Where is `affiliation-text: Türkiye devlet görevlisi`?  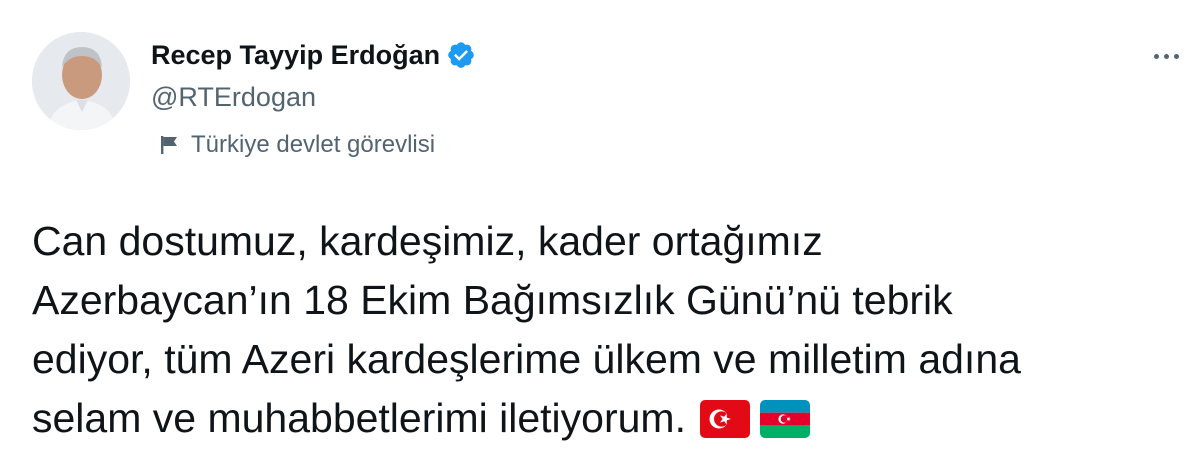
affiliation-text: Türkiye devlet görevlisi is located at coordinates (313, 144).